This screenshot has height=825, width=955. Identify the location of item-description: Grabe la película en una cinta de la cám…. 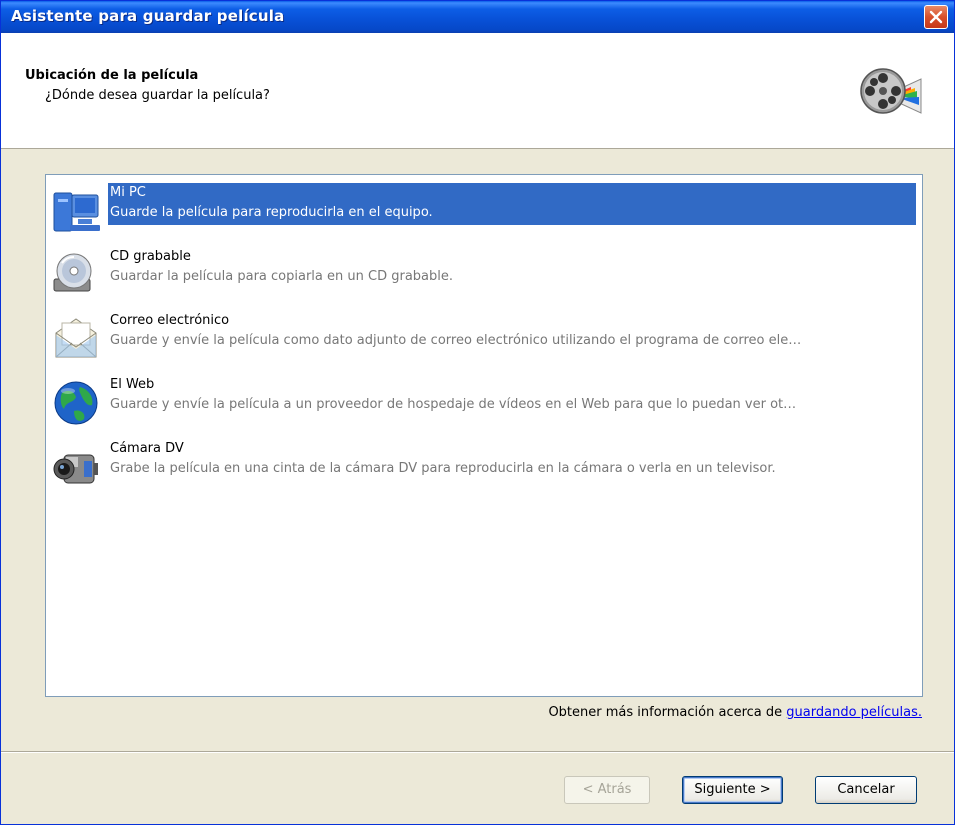
(443, 468).